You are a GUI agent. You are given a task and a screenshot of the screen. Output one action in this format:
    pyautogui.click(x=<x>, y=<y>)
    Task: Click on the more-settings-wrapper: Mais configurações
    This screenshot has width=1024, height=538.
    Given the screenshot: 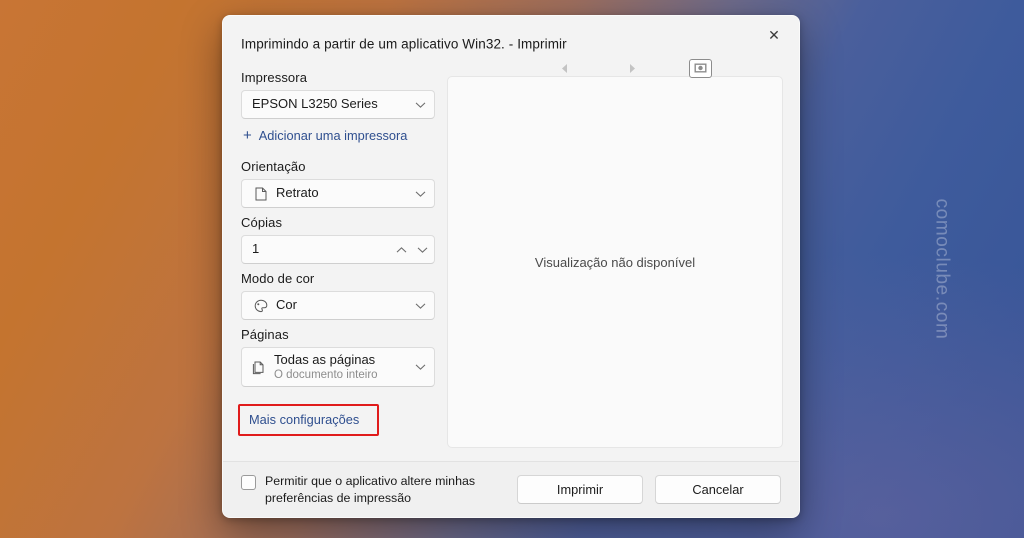 What is the action you would take?
    pyautogui.click(x=309, y=420)
    